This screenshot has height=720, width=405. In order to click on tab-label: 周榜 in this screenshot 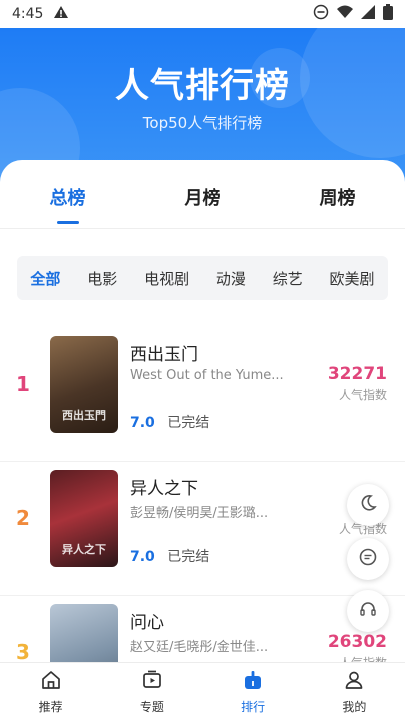, I will do `click(337, 198)`.